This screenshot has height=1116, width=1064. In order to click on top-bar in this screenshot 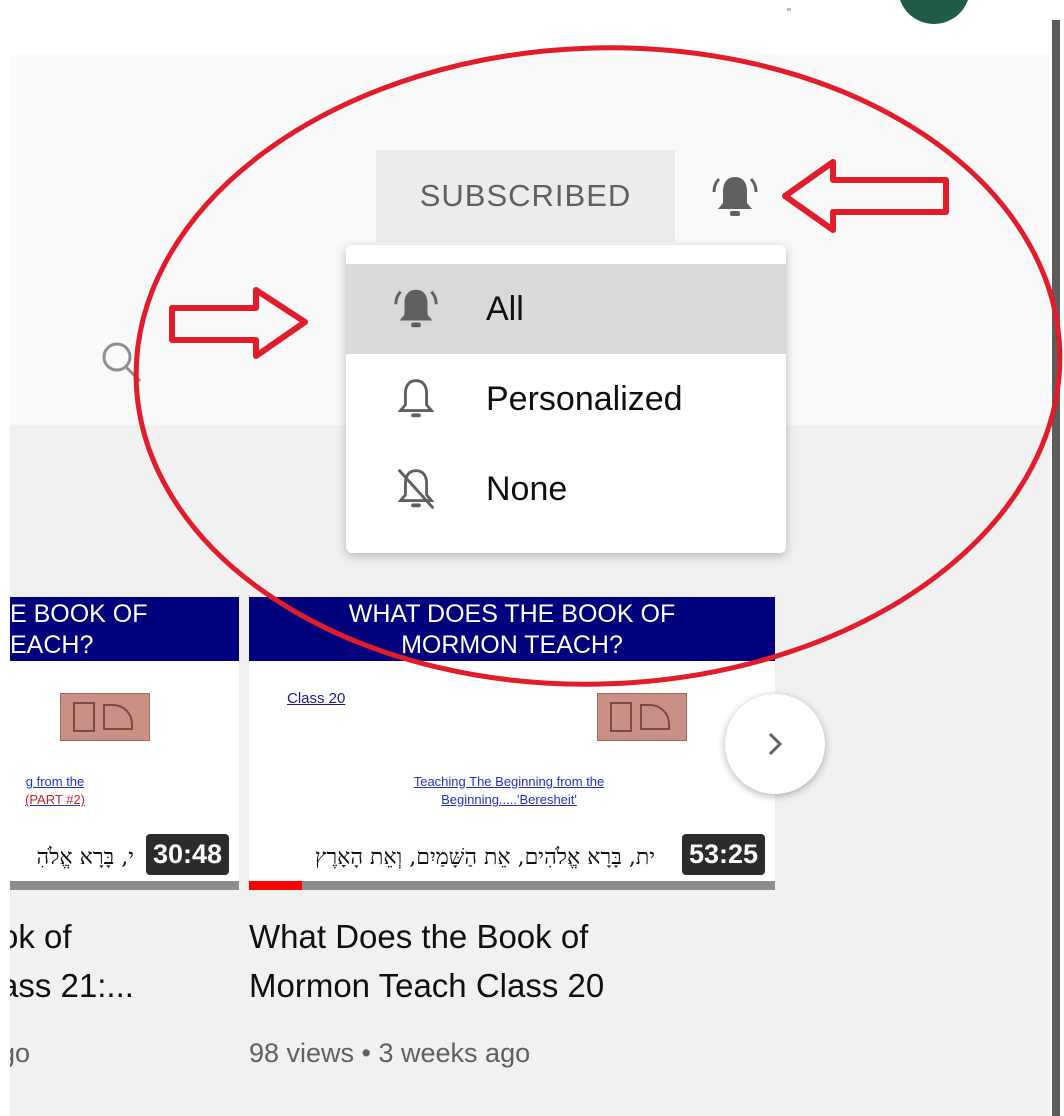, I will do `click(525, 27)`.